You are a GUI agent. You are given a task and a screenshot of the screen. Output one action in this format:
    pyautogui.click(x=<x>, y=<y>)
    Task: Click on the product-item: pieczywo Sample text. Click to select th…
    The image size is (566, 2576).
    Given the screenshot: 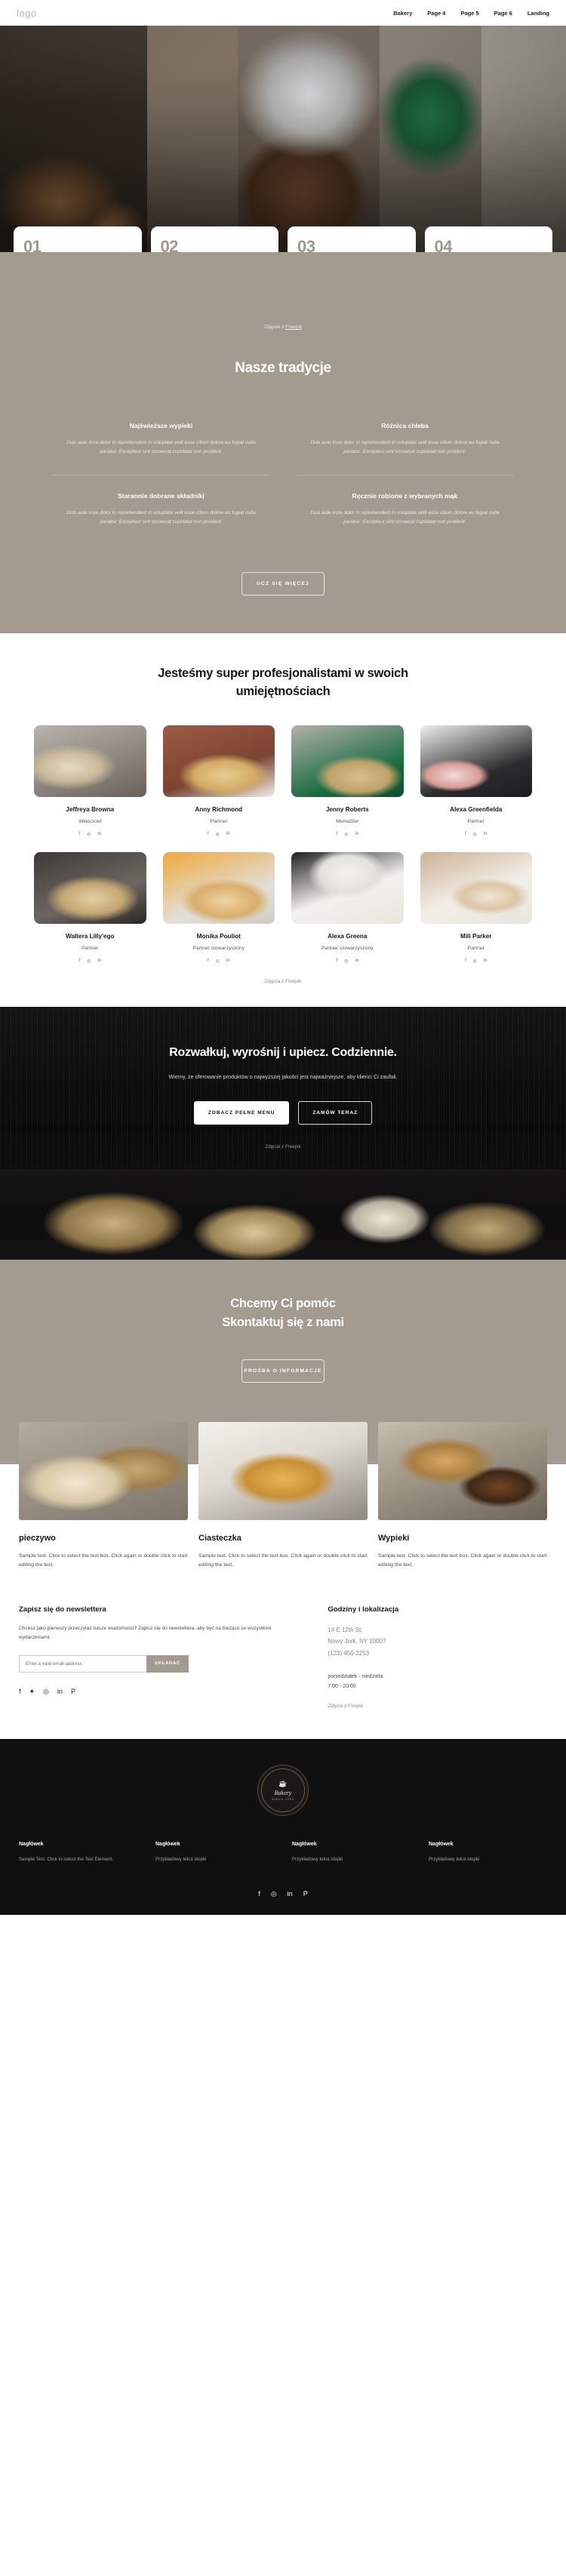 What is the action you would take?
    pyautogui.click(x=103, y=1496)
    